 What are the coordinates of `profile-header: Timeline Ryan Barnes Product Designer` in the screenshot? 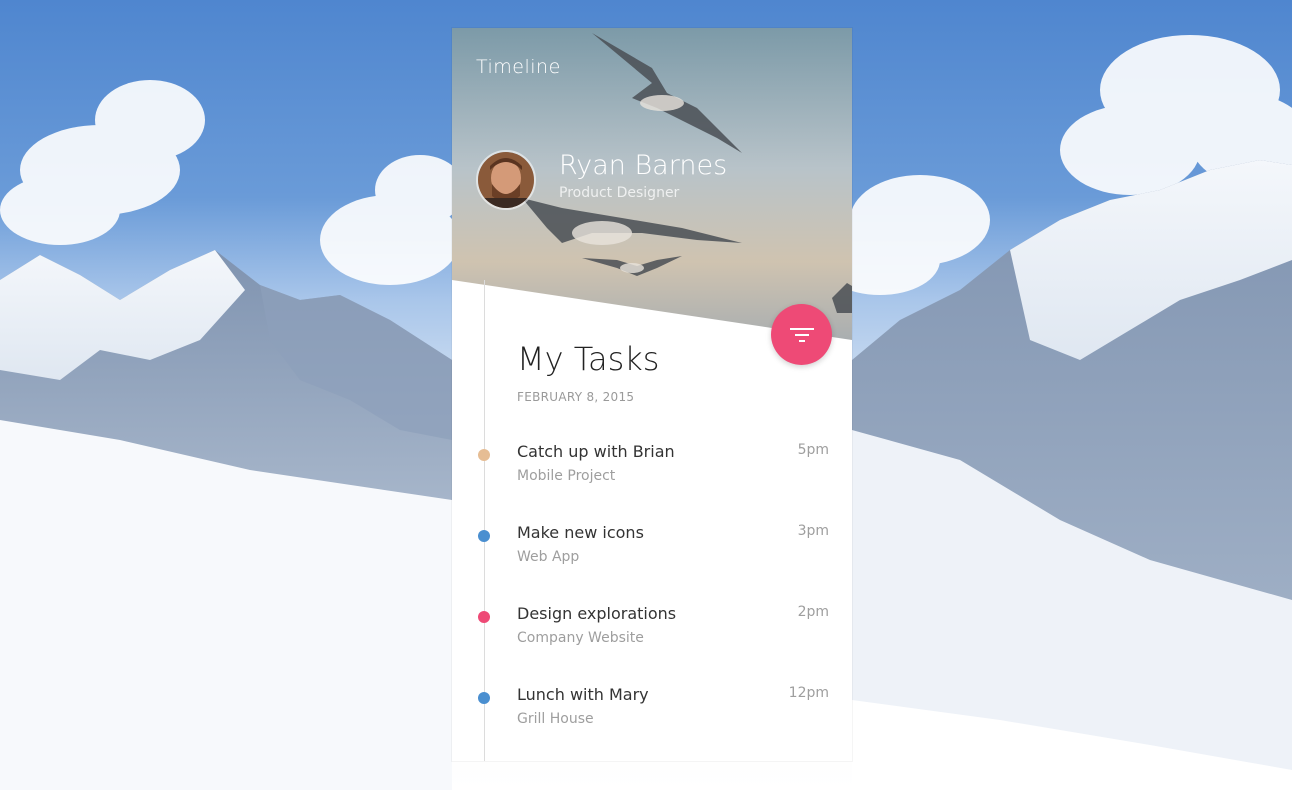 It's located at (652, 188).